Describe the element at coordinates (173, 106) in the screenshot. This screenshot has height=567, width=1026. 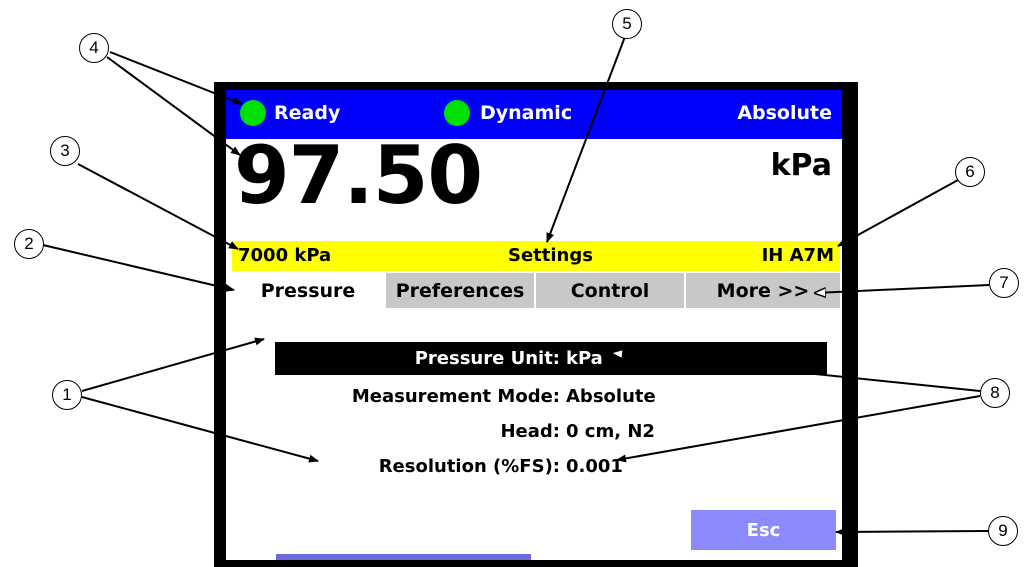
I see `arrow-4b` at that location.